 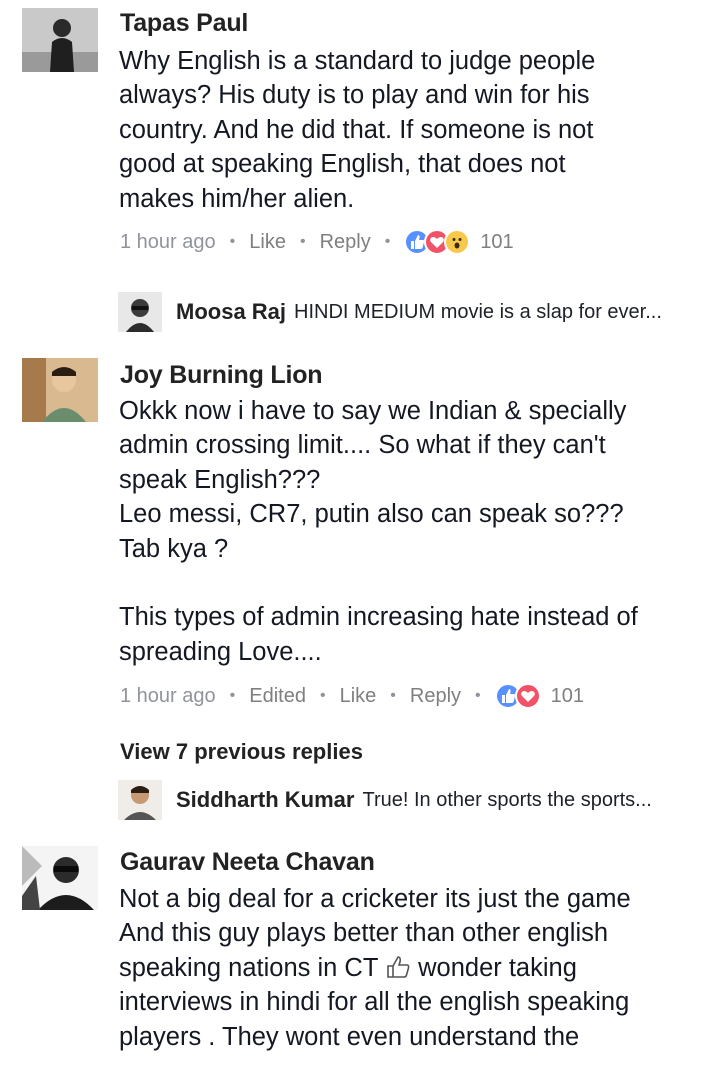 I want to click on view-previous-replies-link: View 7 previous replies, so click(x=241, y=752).